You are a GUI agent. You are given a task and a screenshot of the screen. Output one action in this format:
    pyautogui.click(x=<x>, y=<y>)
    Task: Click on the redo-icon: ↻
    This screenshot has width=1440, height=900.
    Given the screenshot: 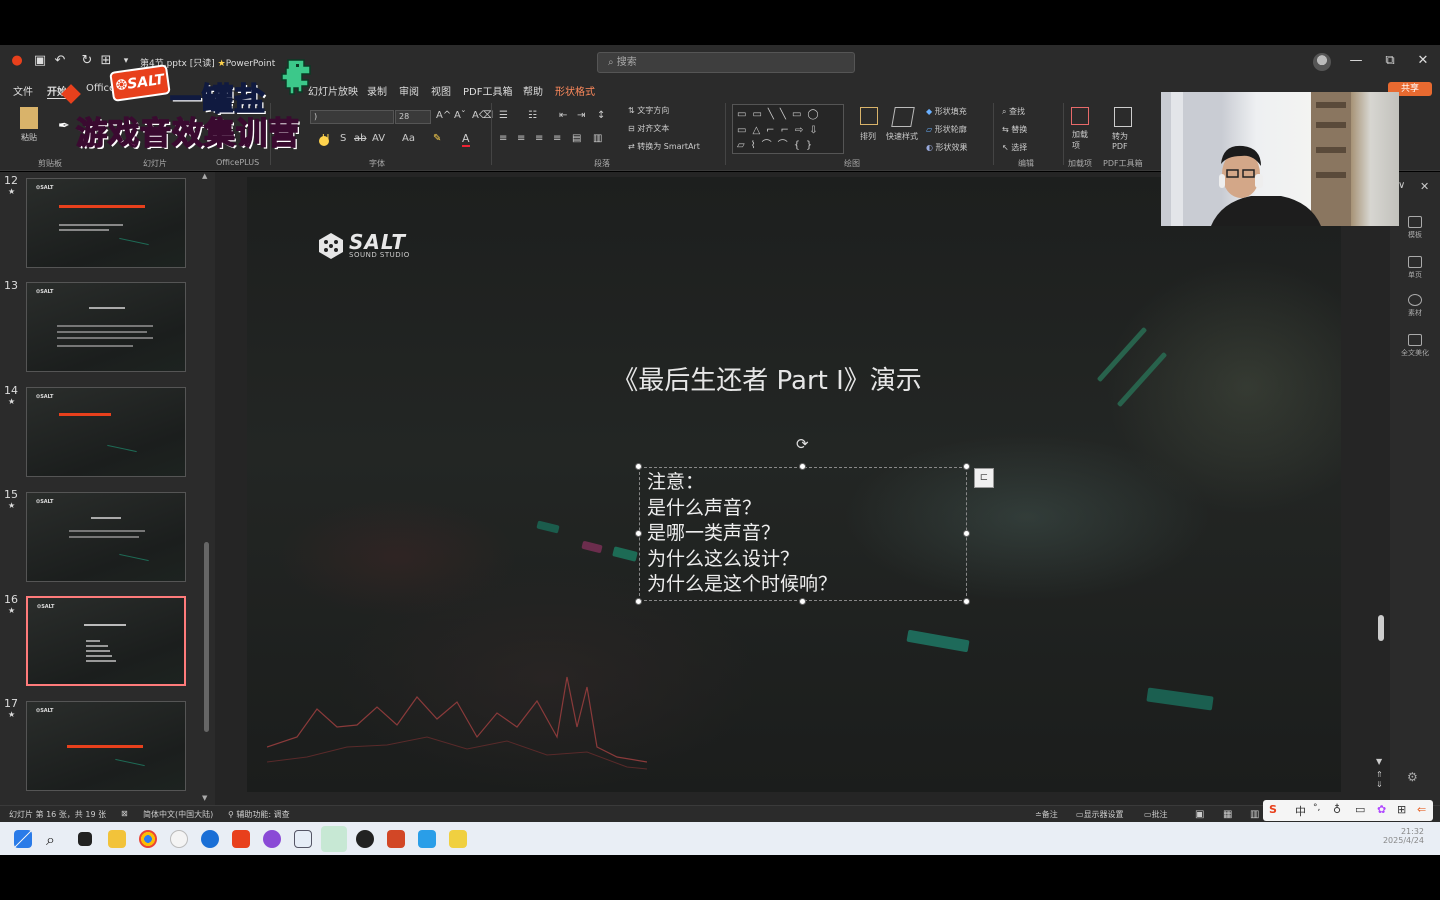 What is the action you would take?
    pyautogui.click(x=87, y=61)
    